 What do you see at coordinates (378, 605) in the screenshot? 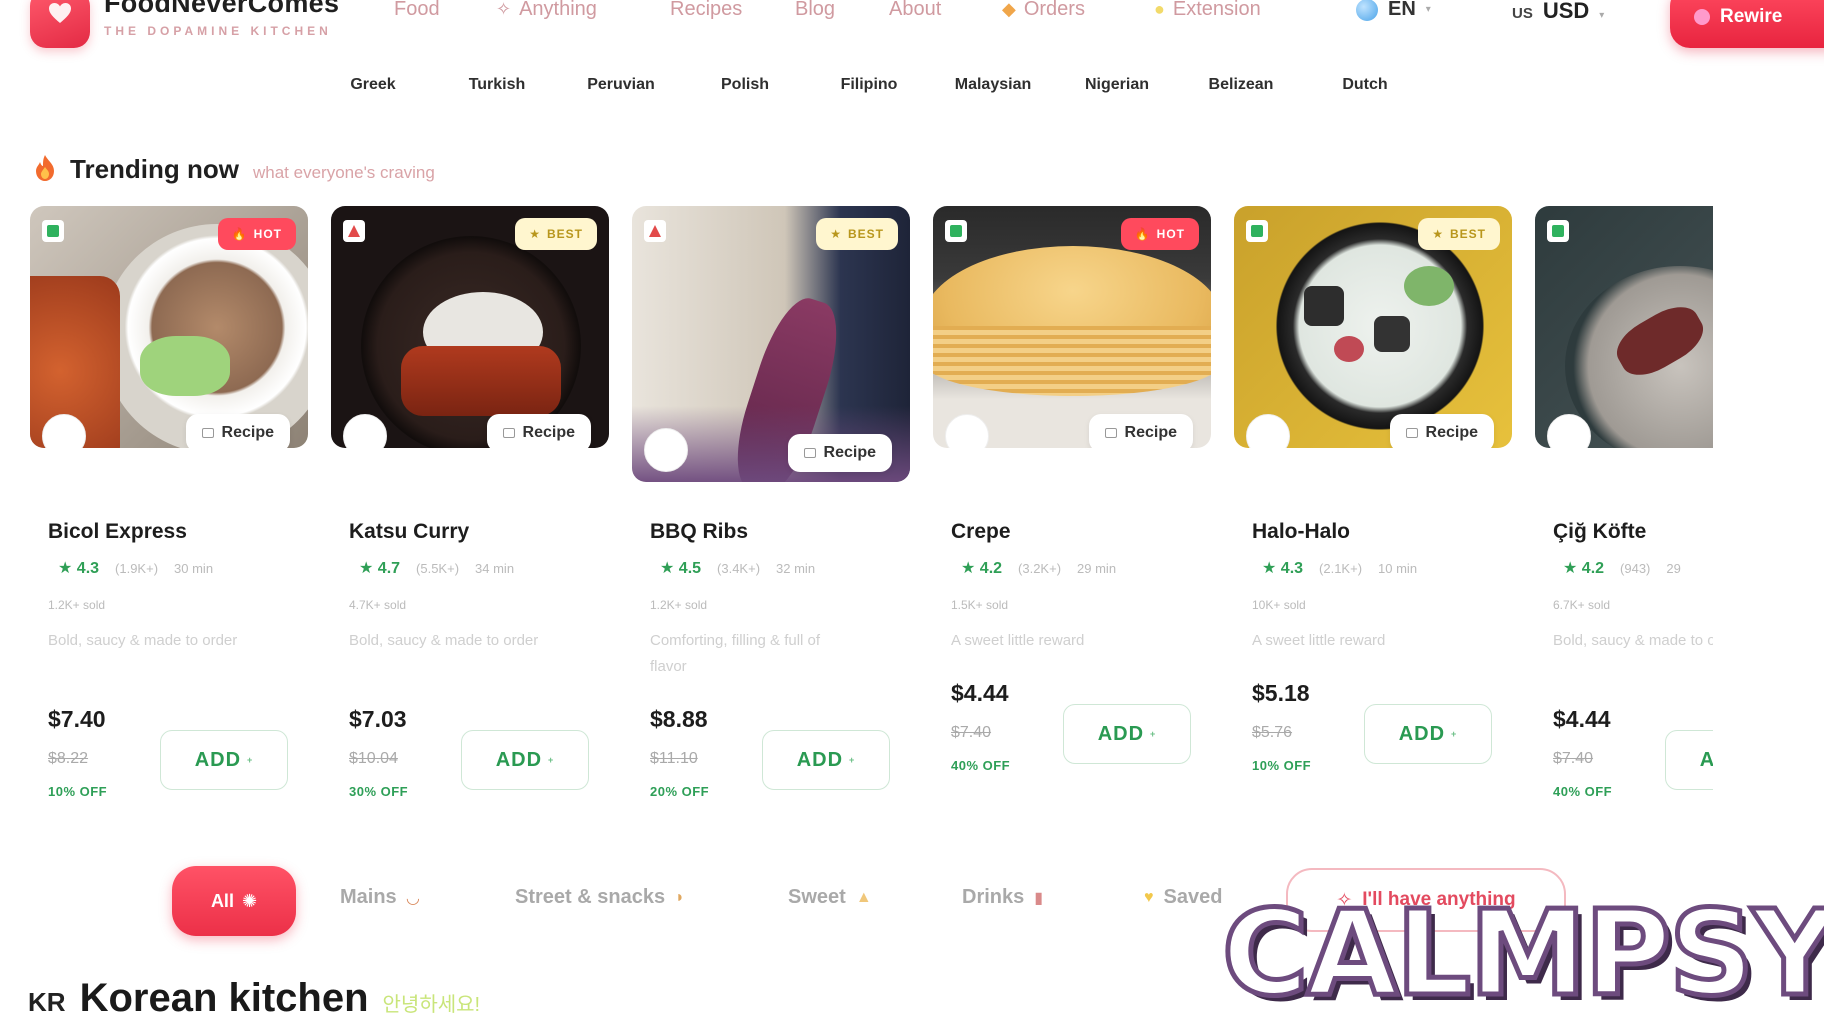
I see `sold-count: 4.7K+ sold` at bounding box center [378, 605].